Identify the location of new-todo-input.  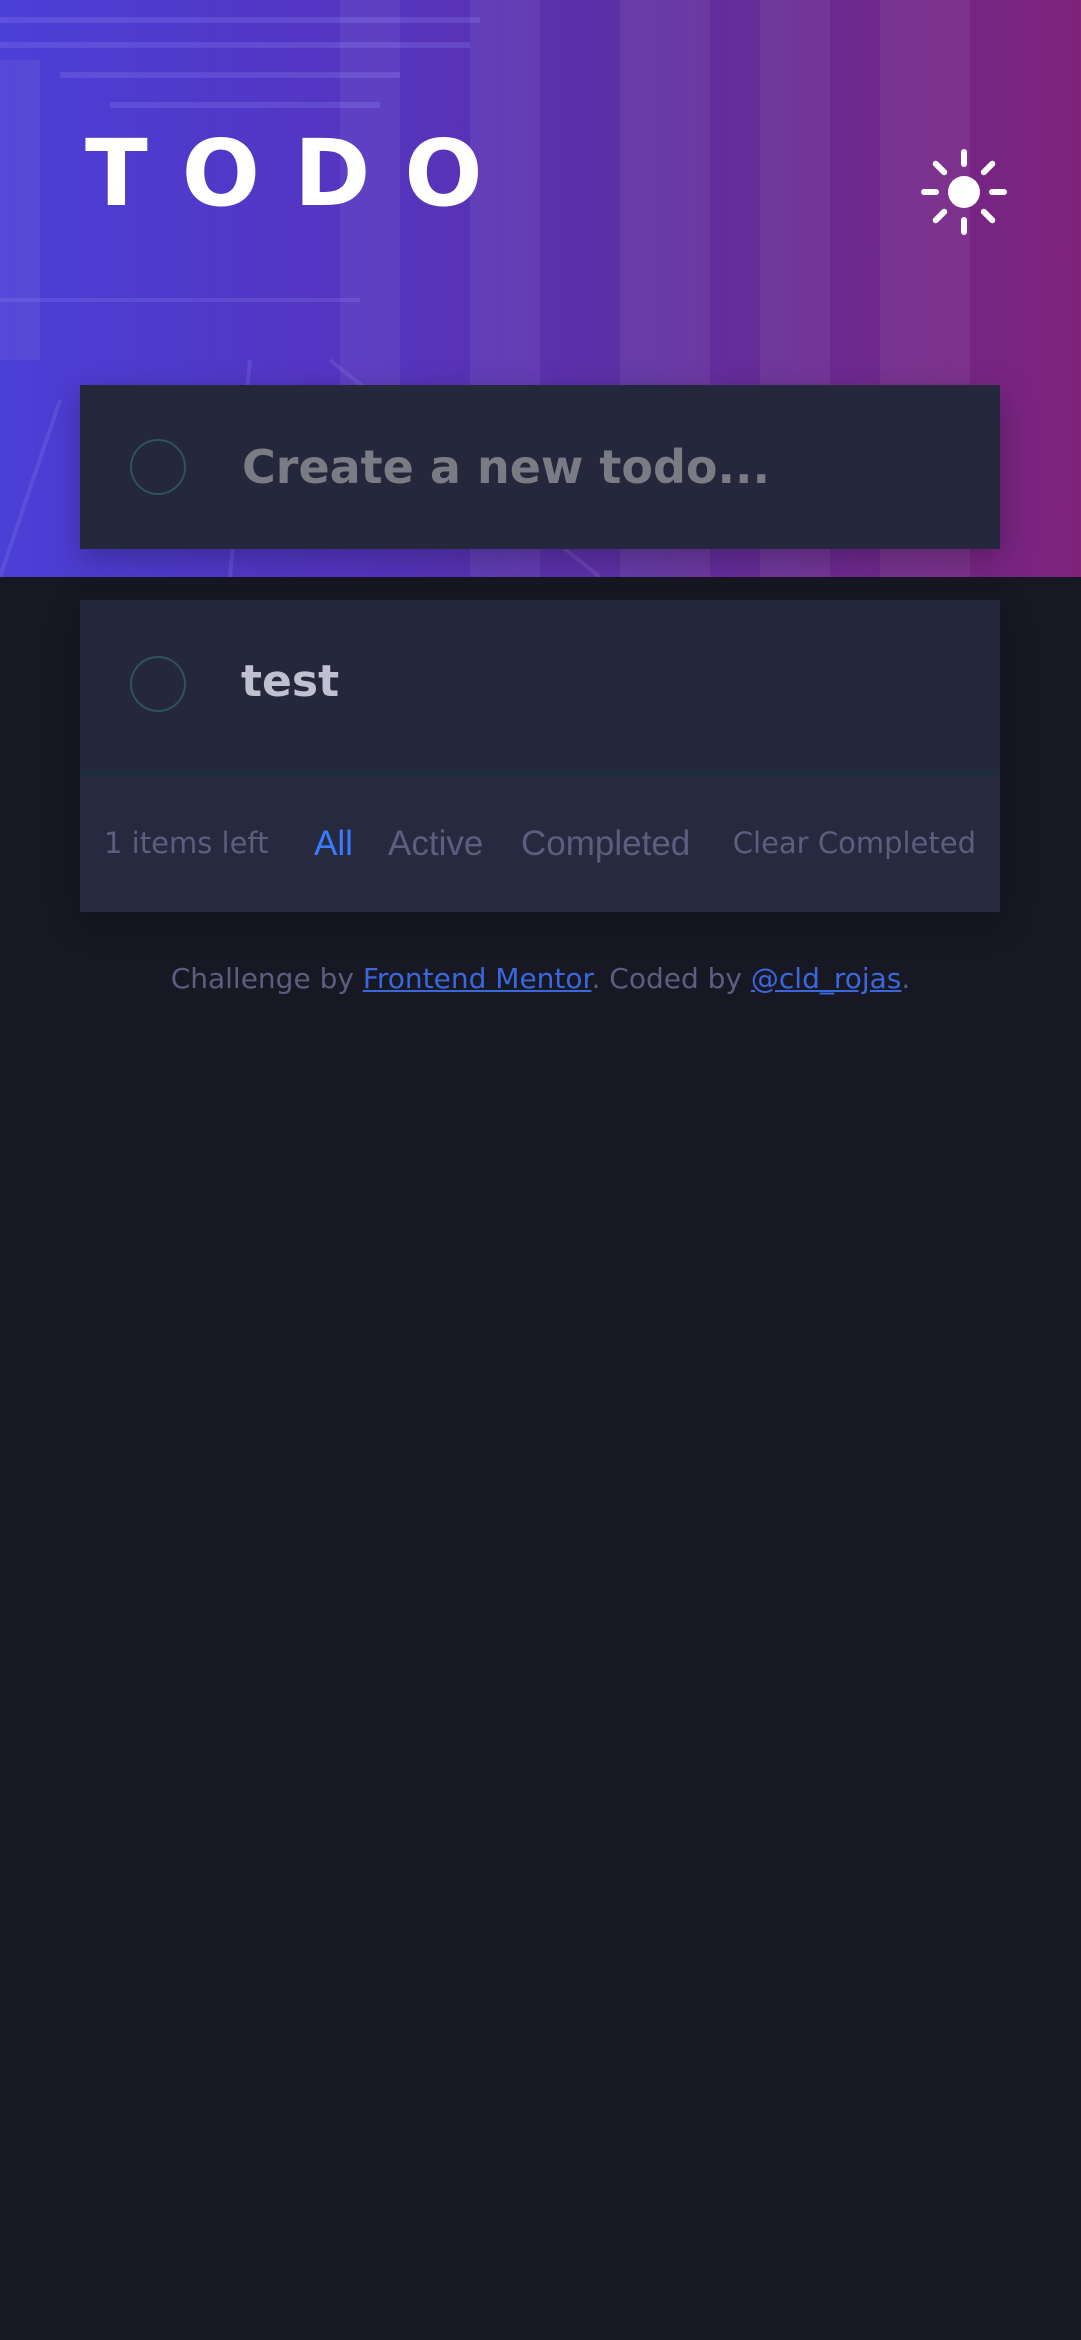
(508, 467).